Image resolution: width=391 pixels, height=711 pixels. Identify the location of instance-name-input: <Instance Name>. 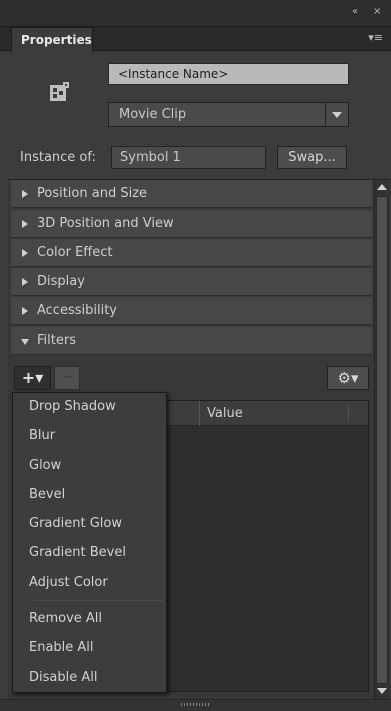
(228, 74).